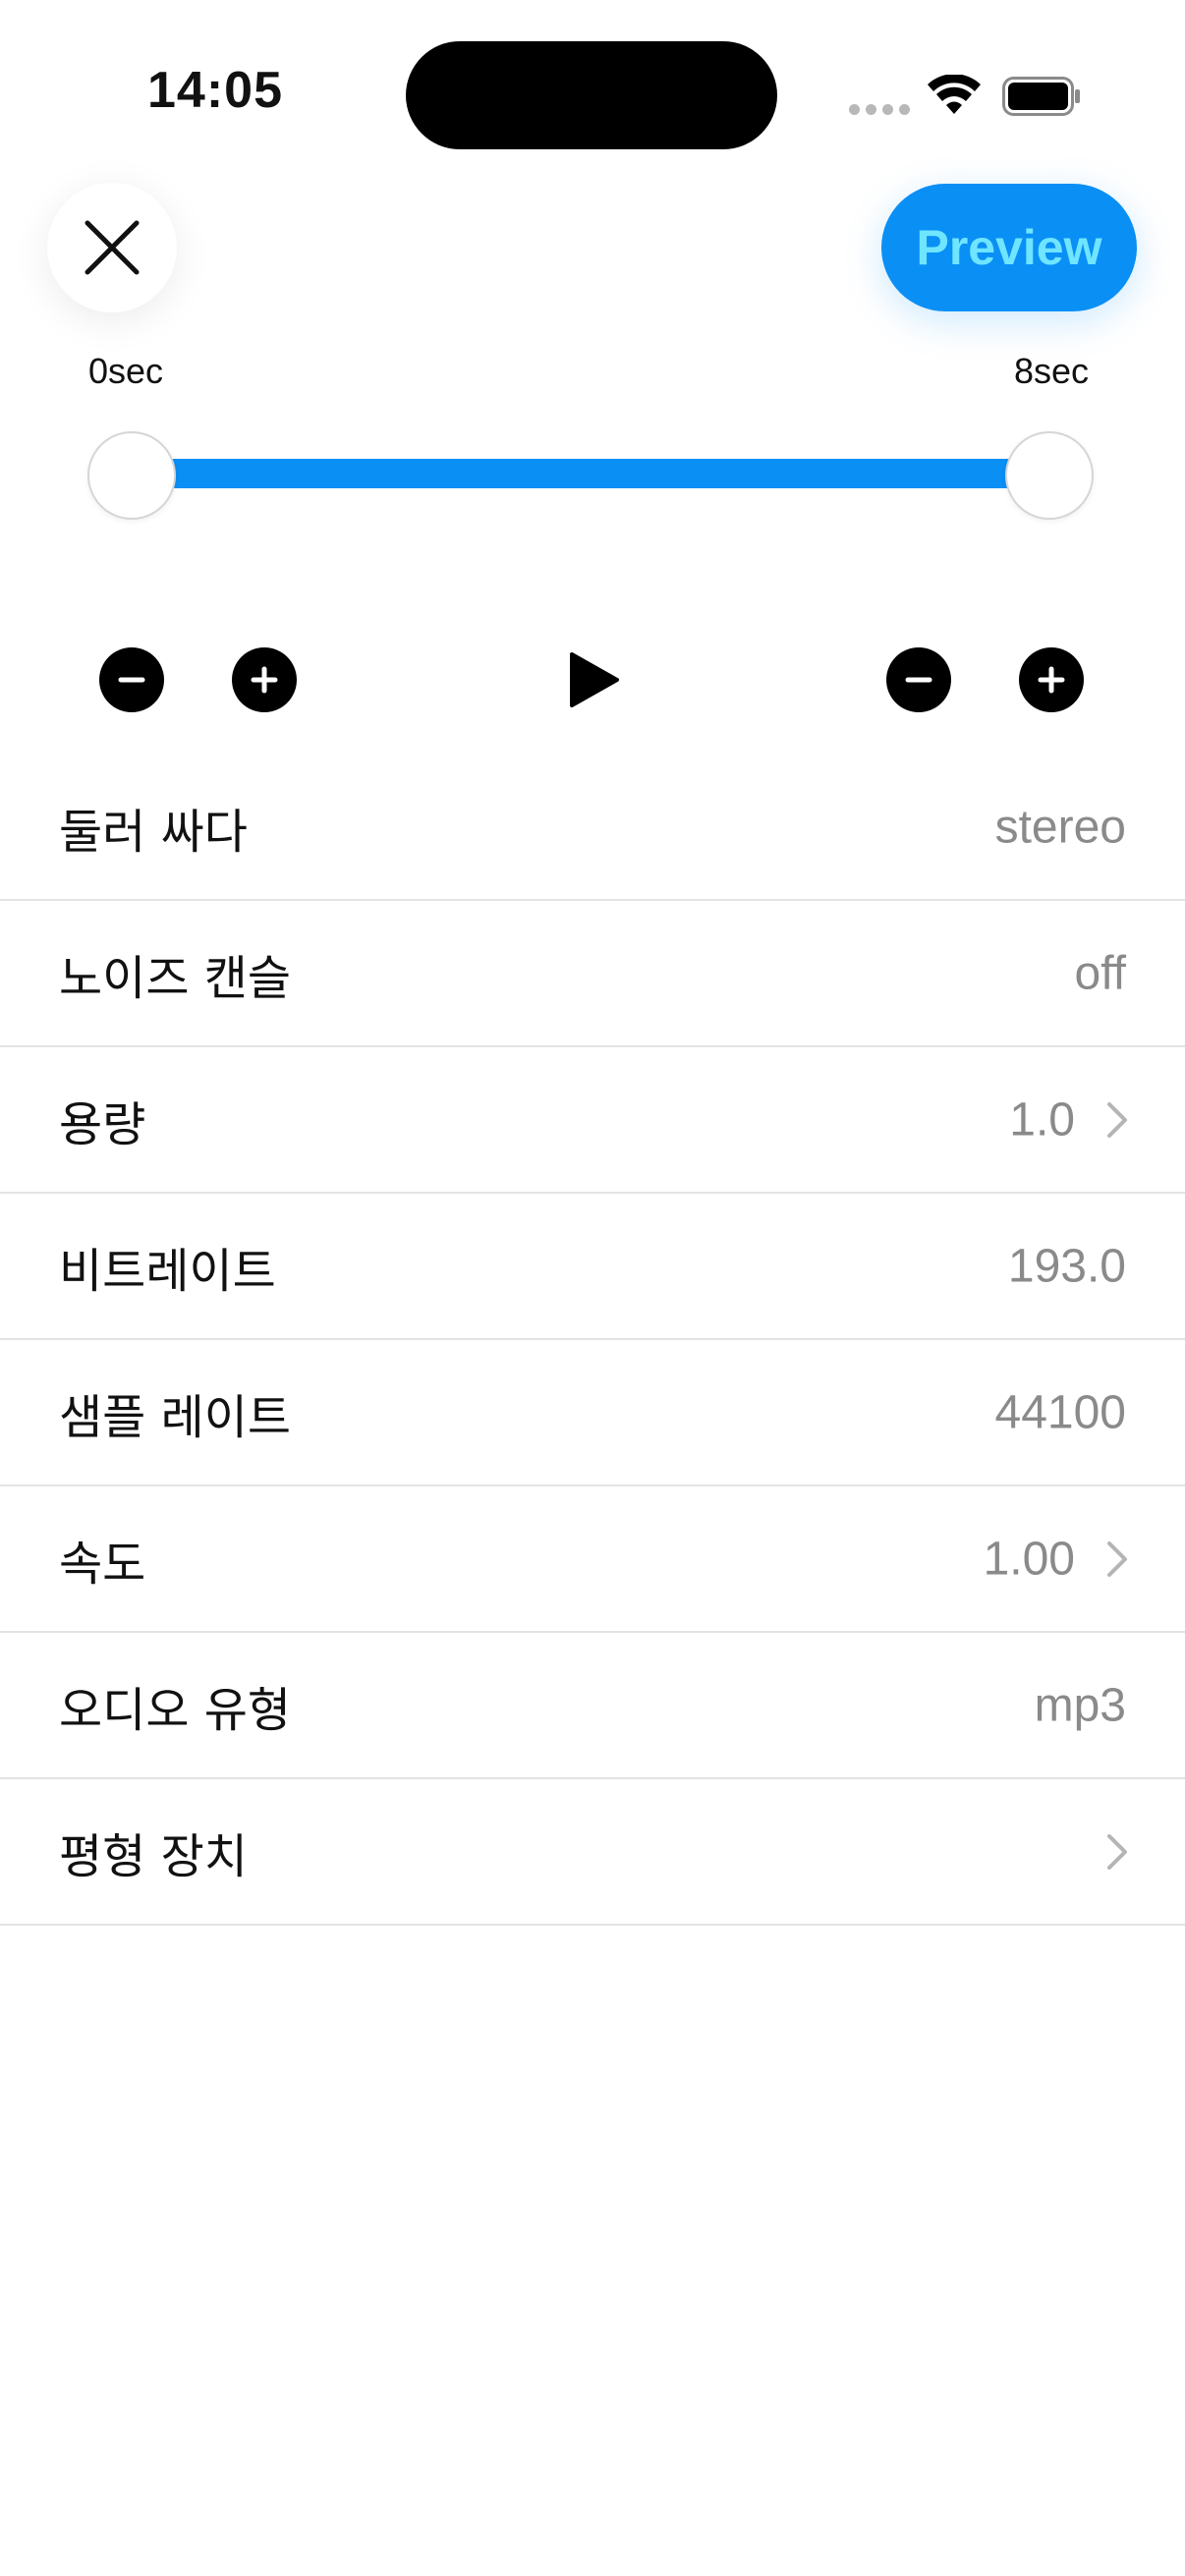  I want to click on row-value: mp3, so click(1080, 1705).